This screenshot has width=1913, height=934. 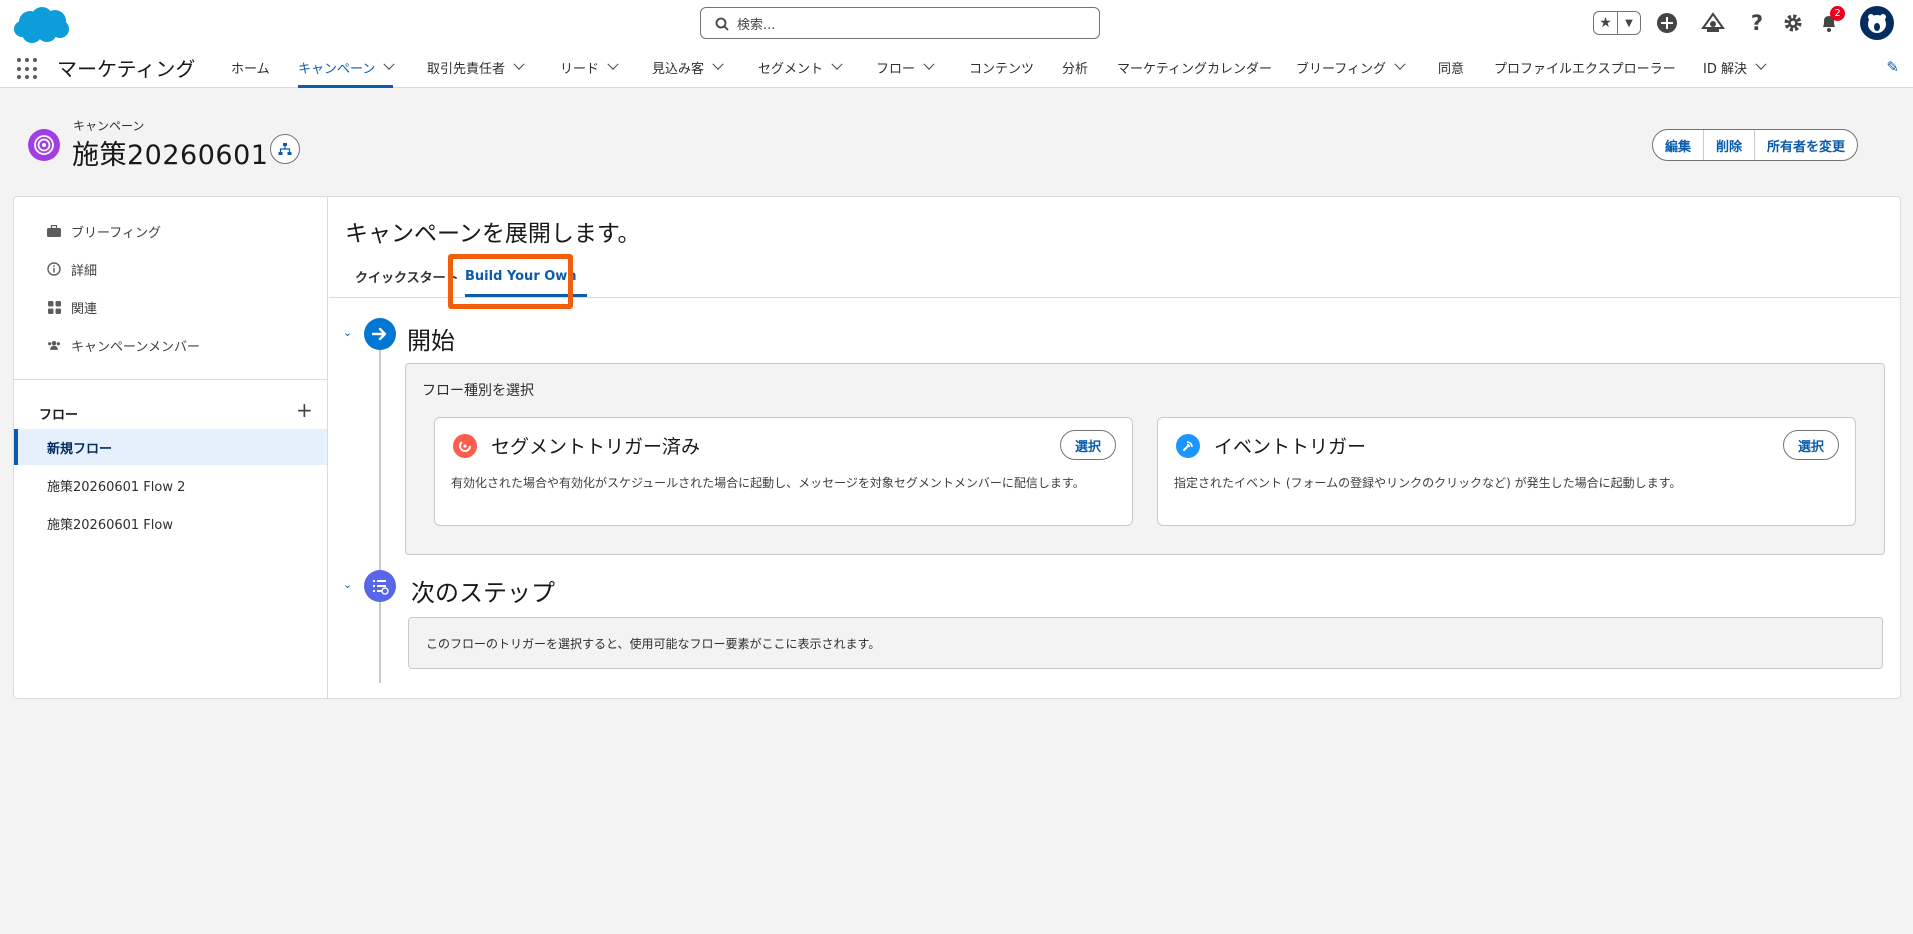 What do you see at coordinates (54, 231) in the screenshot?
I see `briefcase-icon` at bounding box center [54, 231].